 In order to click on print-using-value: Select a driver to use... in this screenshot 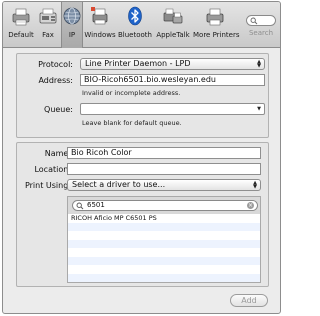, I will do `click(119, 184)`.